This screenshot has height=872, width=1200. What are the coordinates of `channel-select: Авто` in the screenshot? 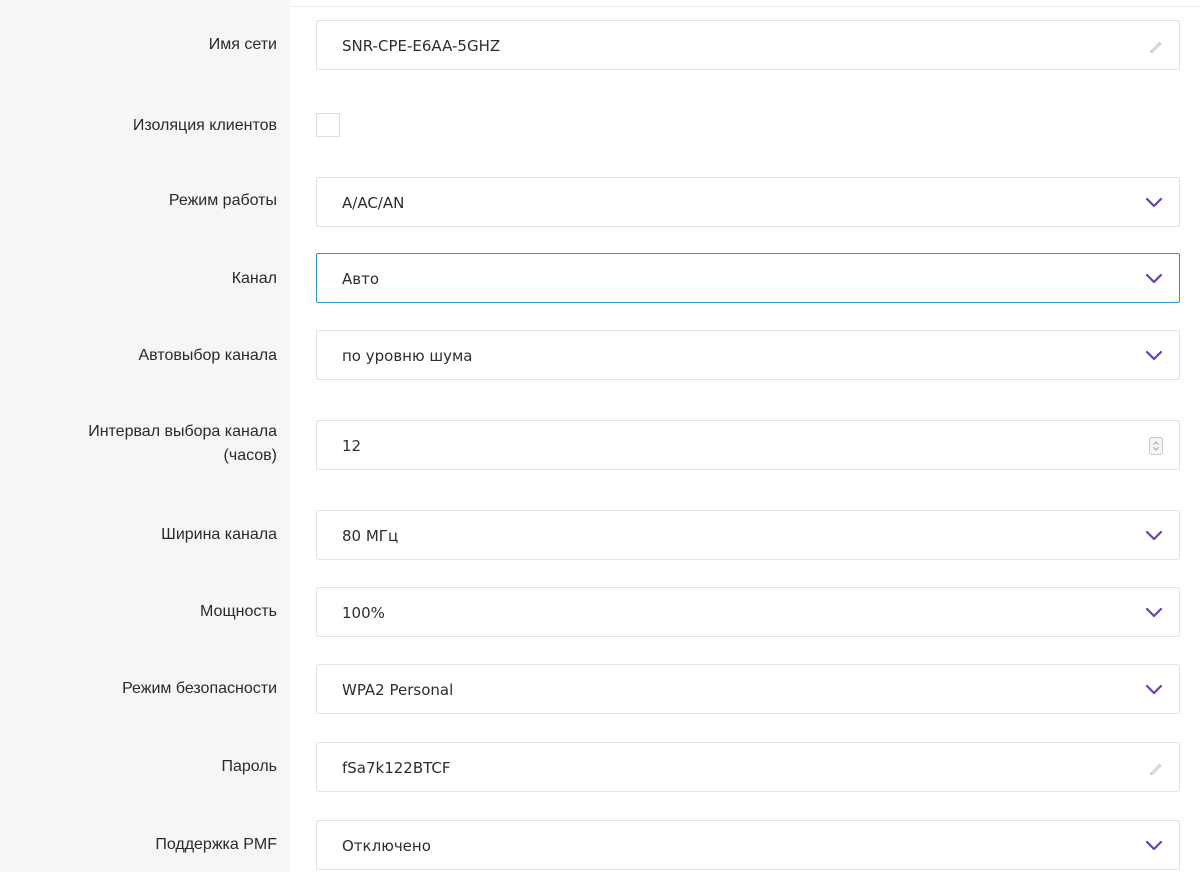 It's located at (748, 278).